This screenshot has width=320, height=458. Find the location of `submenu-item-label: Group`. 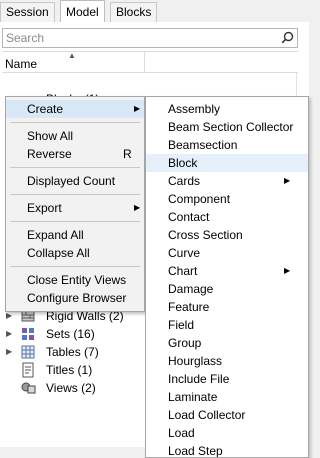

submenu-item-label: Group is located at coordinates (185, 343).